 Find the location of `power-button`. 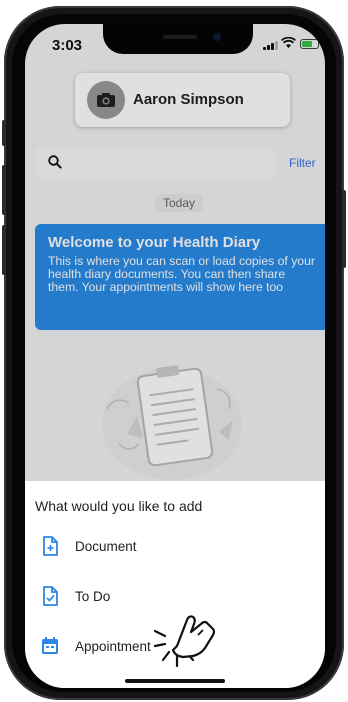

power-button is located at coordinates (344, 229).